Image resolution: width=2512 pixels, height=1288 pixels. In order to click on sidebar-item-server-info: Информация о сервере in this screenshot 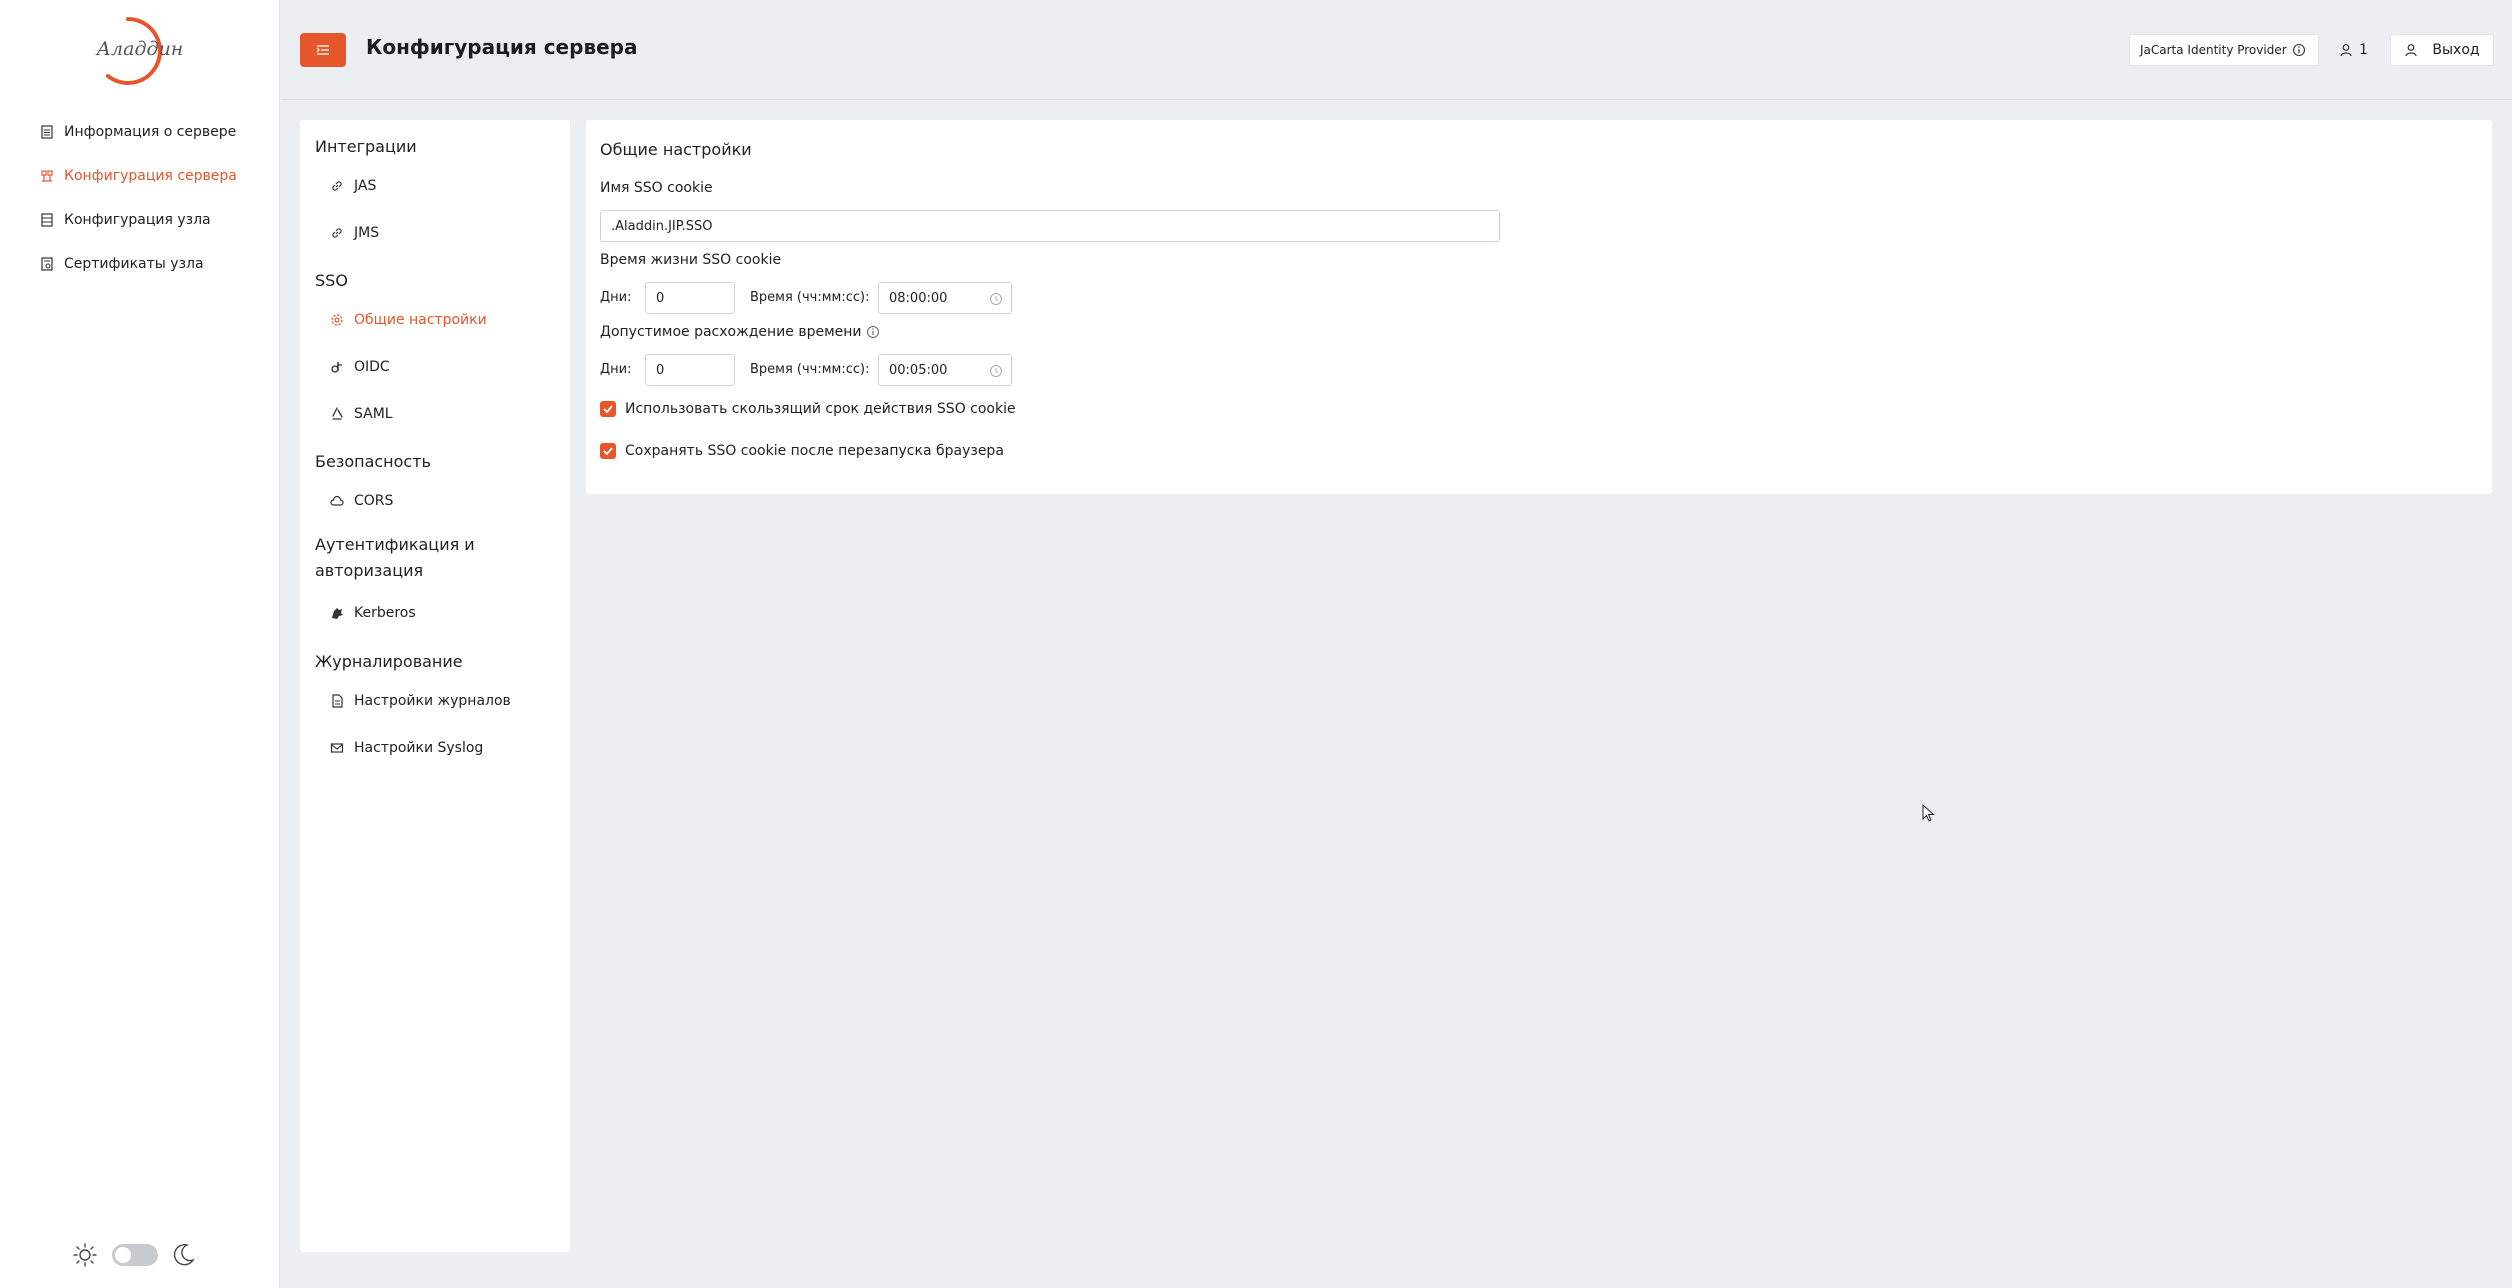, I will do `click(138, 132)`.